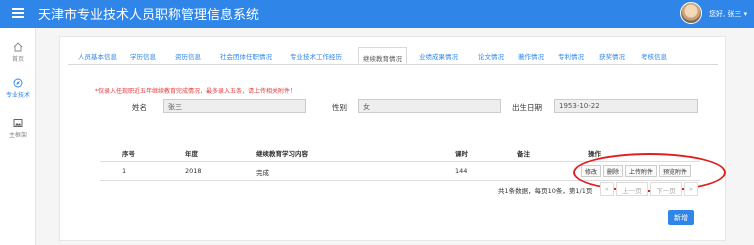 This screenshot has height=245, width=754. Describe the element at coordinates (607, 189) in the screenshot. I see `first-page-button: «` at that location.